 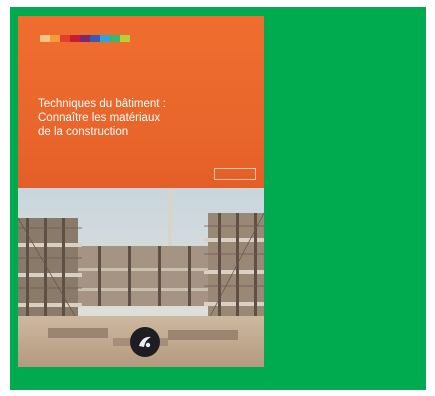 I want to click on cover-badge, so click(x=235, y=174).